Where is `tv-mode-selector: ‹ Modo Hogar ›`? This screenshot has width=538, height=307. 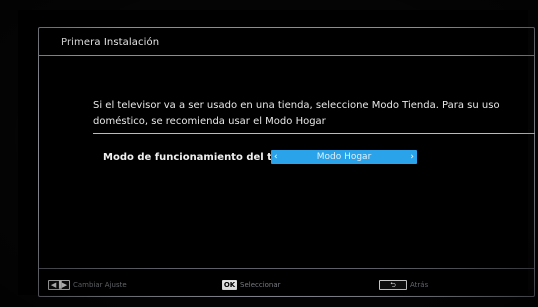 tv-mode-selector: ‹ Modo Hogar › is located at coordinates (344, 157).